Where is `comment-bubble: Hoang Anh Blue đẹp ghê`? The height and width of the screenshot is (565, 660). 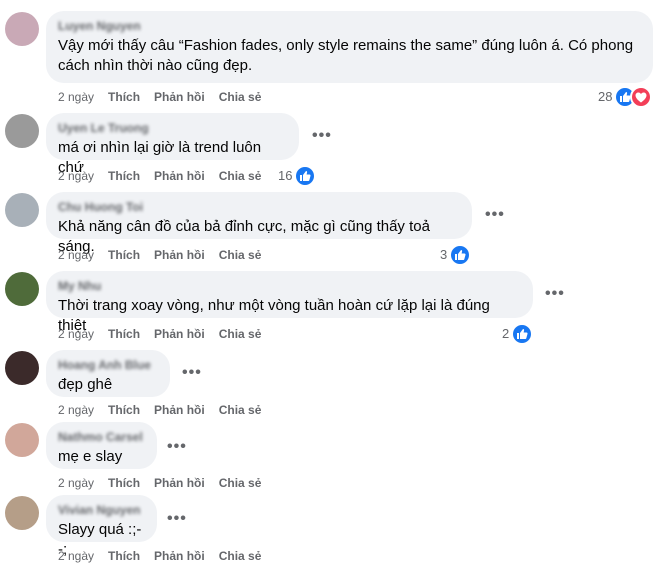
comment-bubble: Hoang Anh Blue đẹp ghê is located at coordinates (108, 373).